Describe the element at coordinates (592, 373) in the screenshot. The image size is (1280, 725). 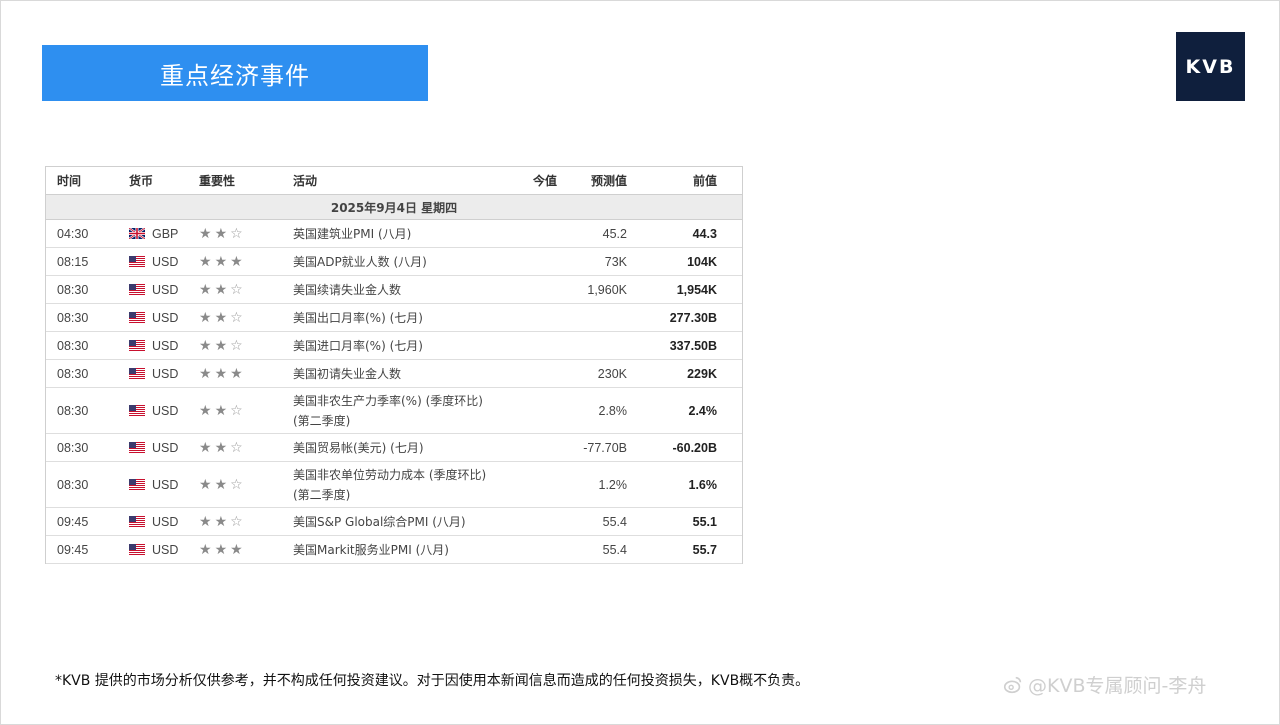
I see `cell-forecast: 230K` at that location.